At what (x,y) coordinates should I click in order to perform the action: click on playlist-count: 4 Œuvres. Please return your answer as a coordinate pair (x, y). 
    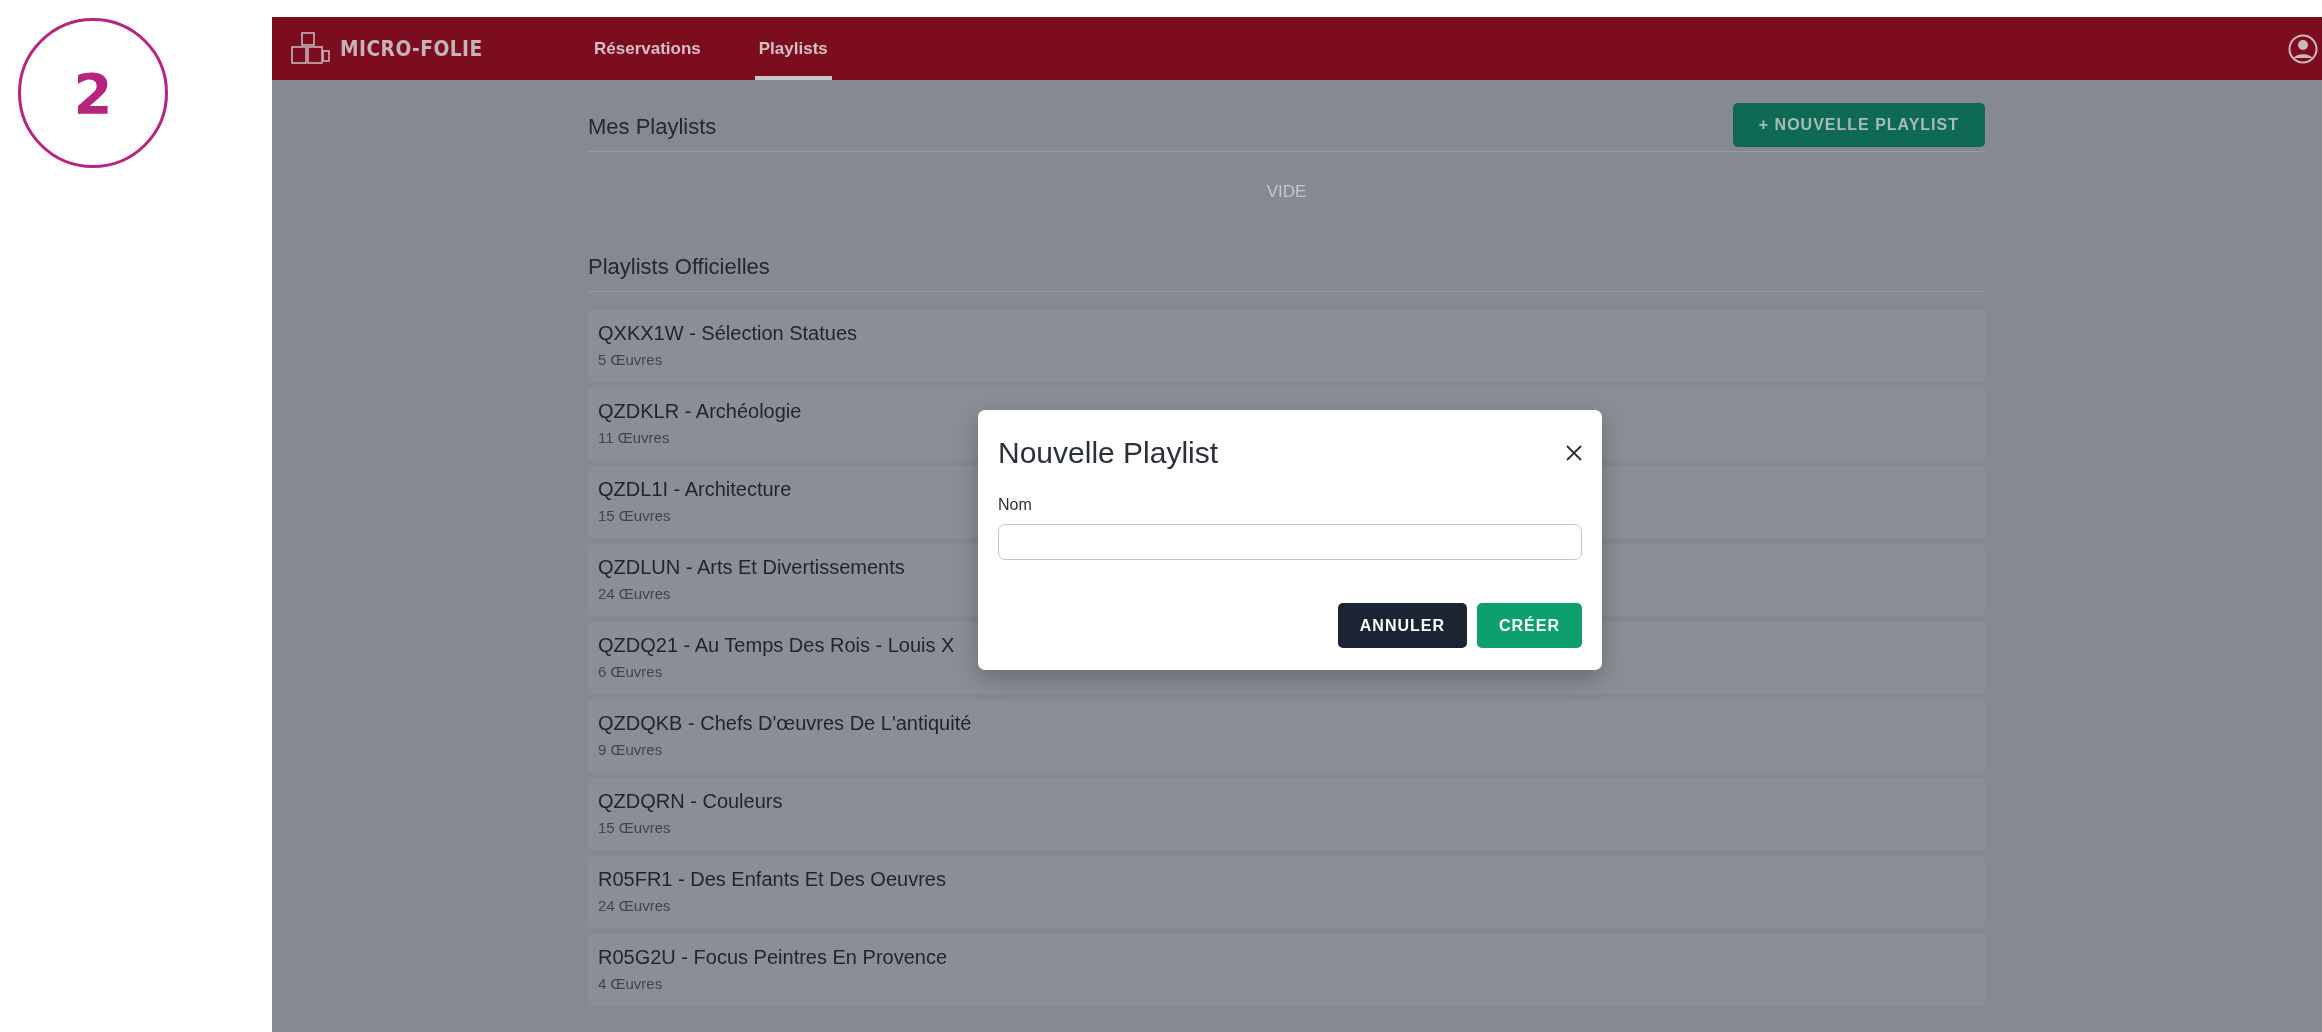
    Looking at the image, I should click on (631, 983).